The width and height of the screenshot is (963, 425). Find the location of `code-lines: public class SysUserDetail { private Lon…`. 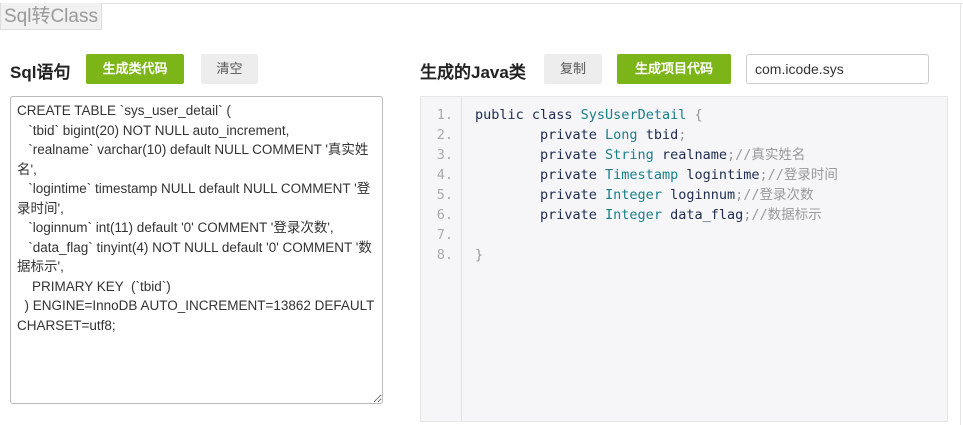

code-lines: public class SysUserDetail { private Lon… is located at coordinates (656, 185).